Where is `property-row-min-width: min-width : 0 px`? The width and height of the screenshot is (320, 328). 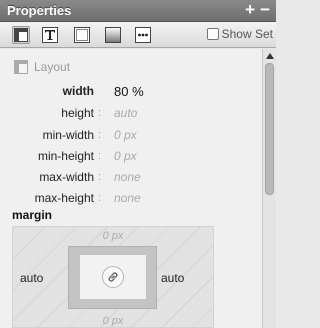 property-row-min-width: min-width : 0 px is located at coordinates (131, 135).